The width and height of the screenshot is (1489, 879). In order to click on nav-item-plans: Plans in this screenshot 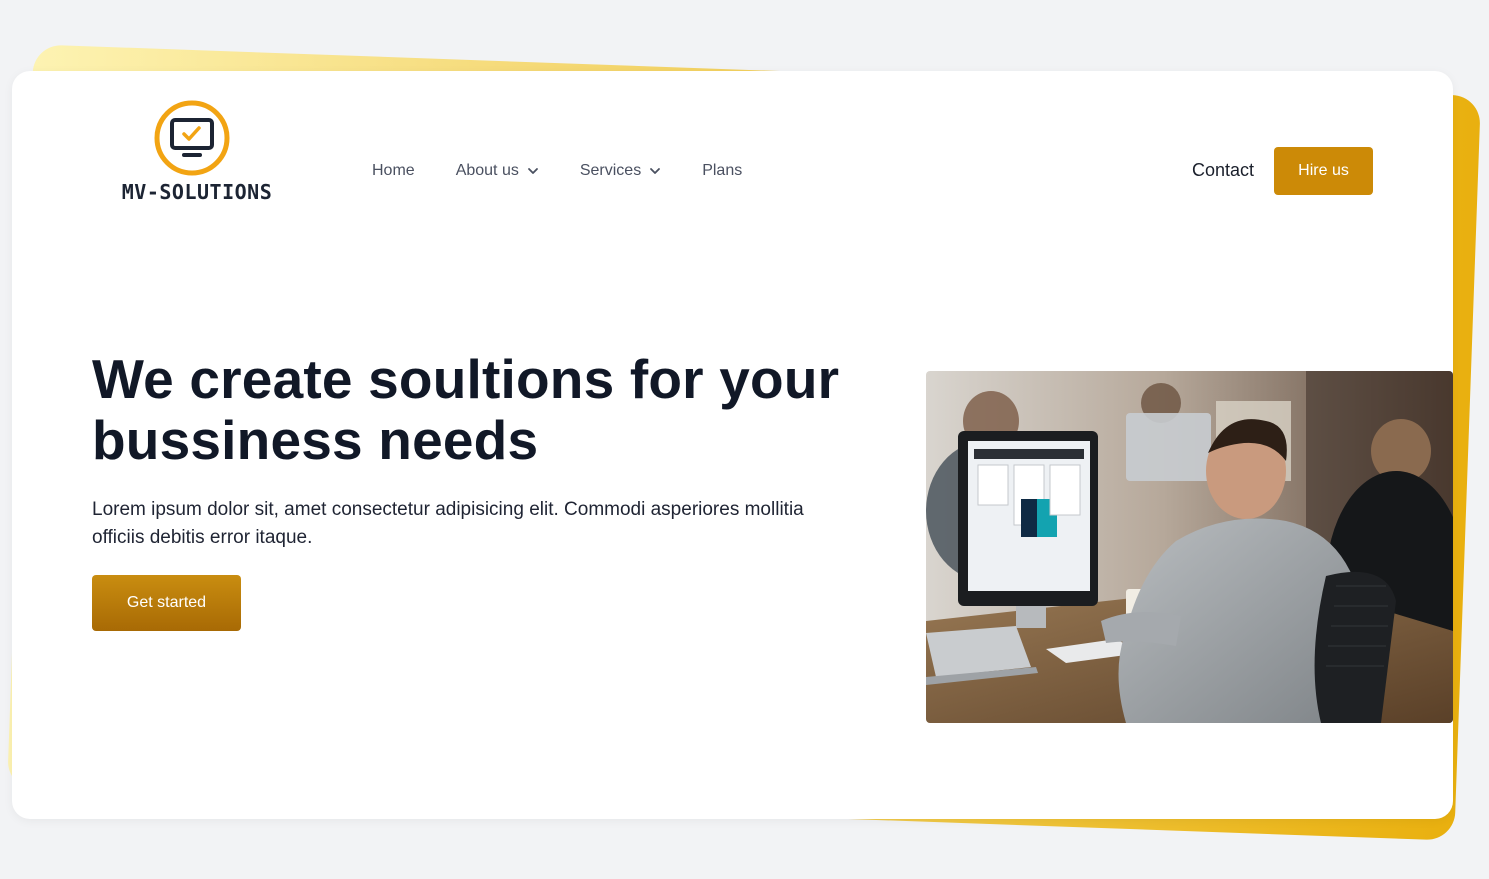, I will do `click(722, 171)`.